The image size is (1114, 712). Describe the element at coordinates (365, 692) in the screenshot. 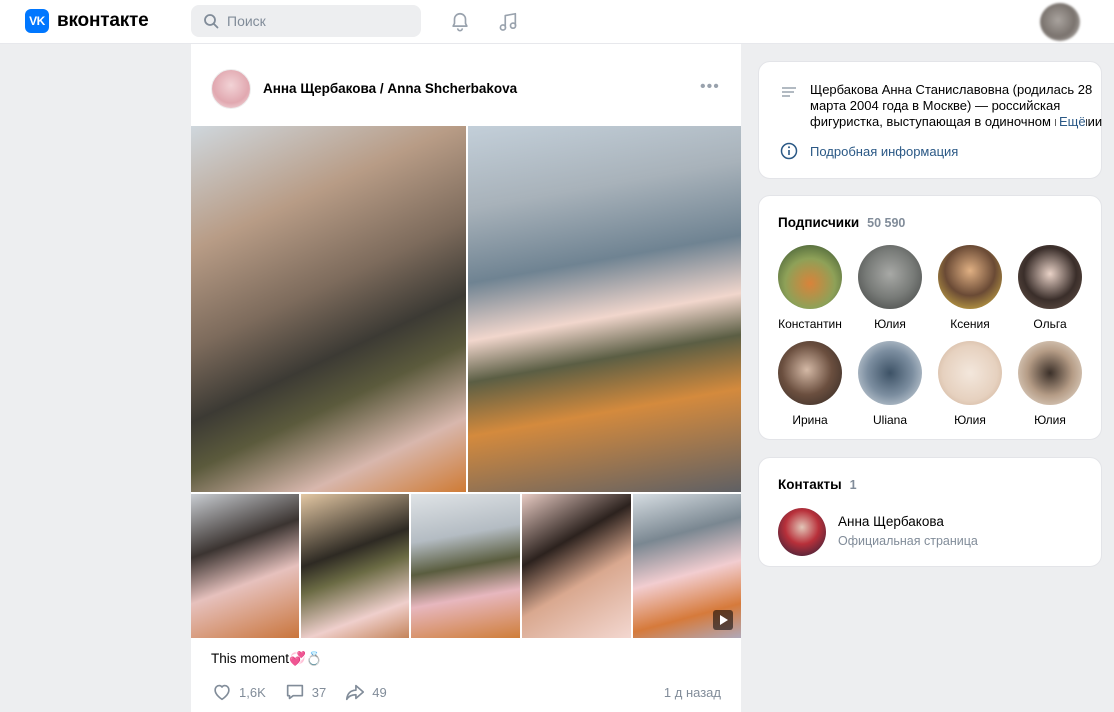

I see `share-button: 49` at that location.